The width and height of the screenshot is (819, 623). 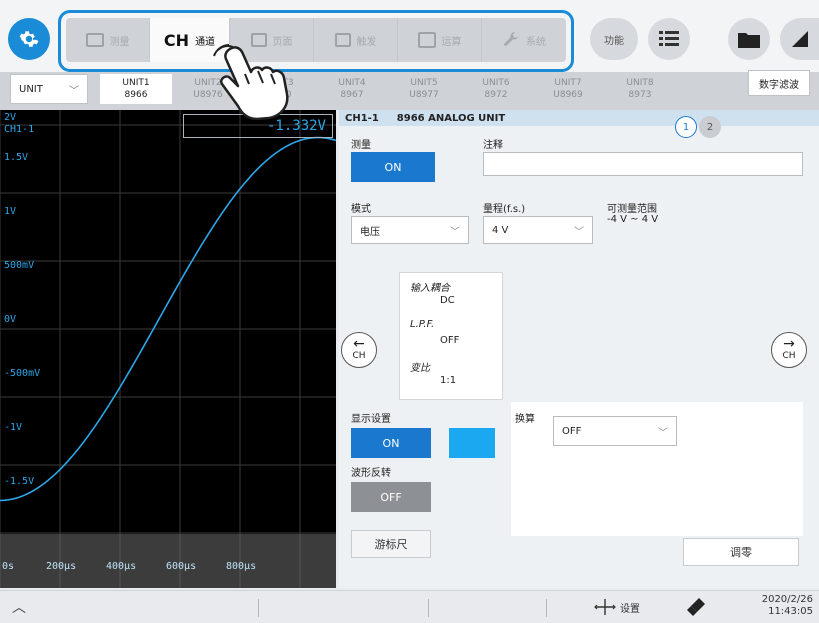 What do you see at coordinates (640, 89) in the screenshot?
I see `unit-tab-8: UNIT8 8973` at bounding box center [640, 89].